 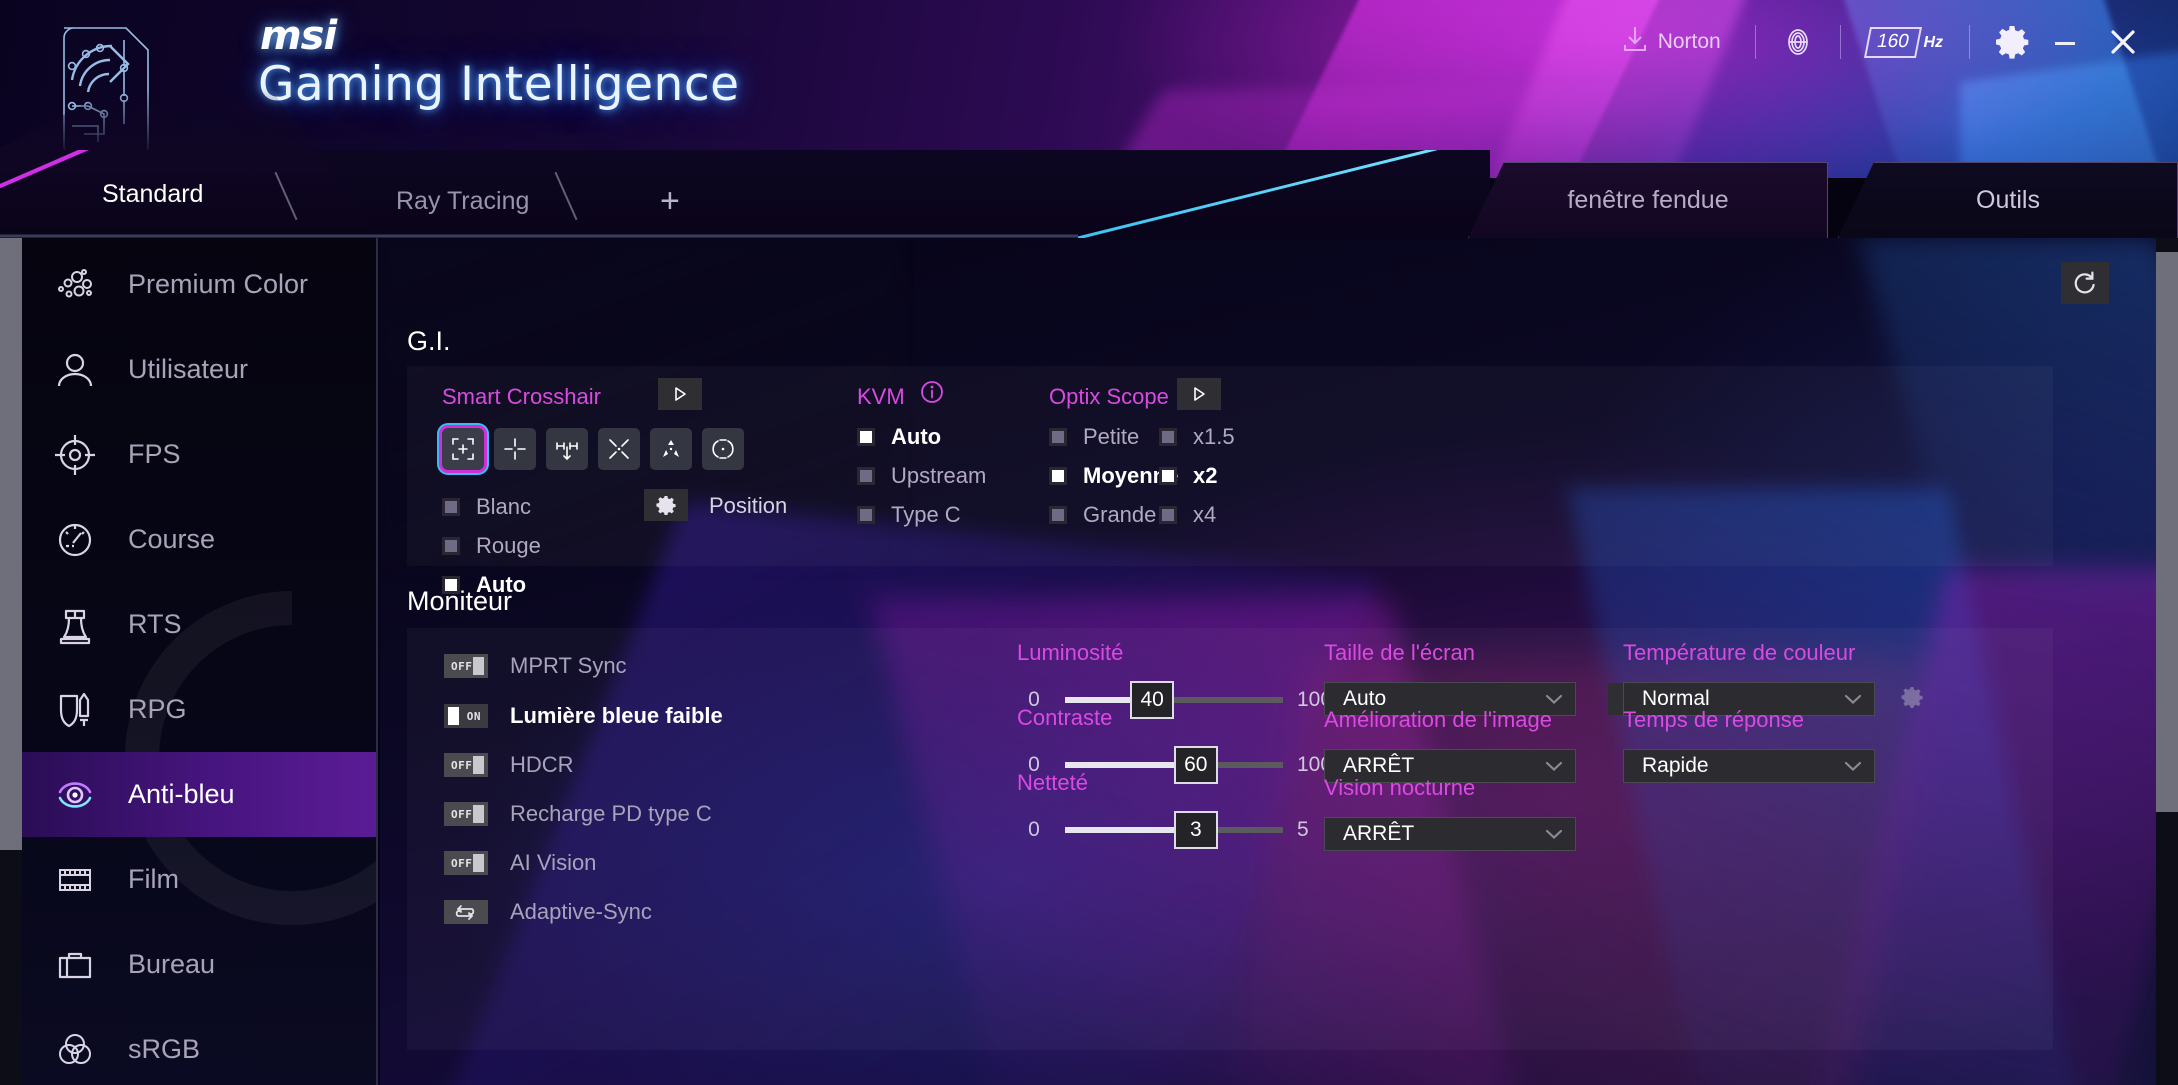 What do you see at coordinates (2085, 283) in the screenshot?
I see `reset-icon` at bounding box center [2085, 283].